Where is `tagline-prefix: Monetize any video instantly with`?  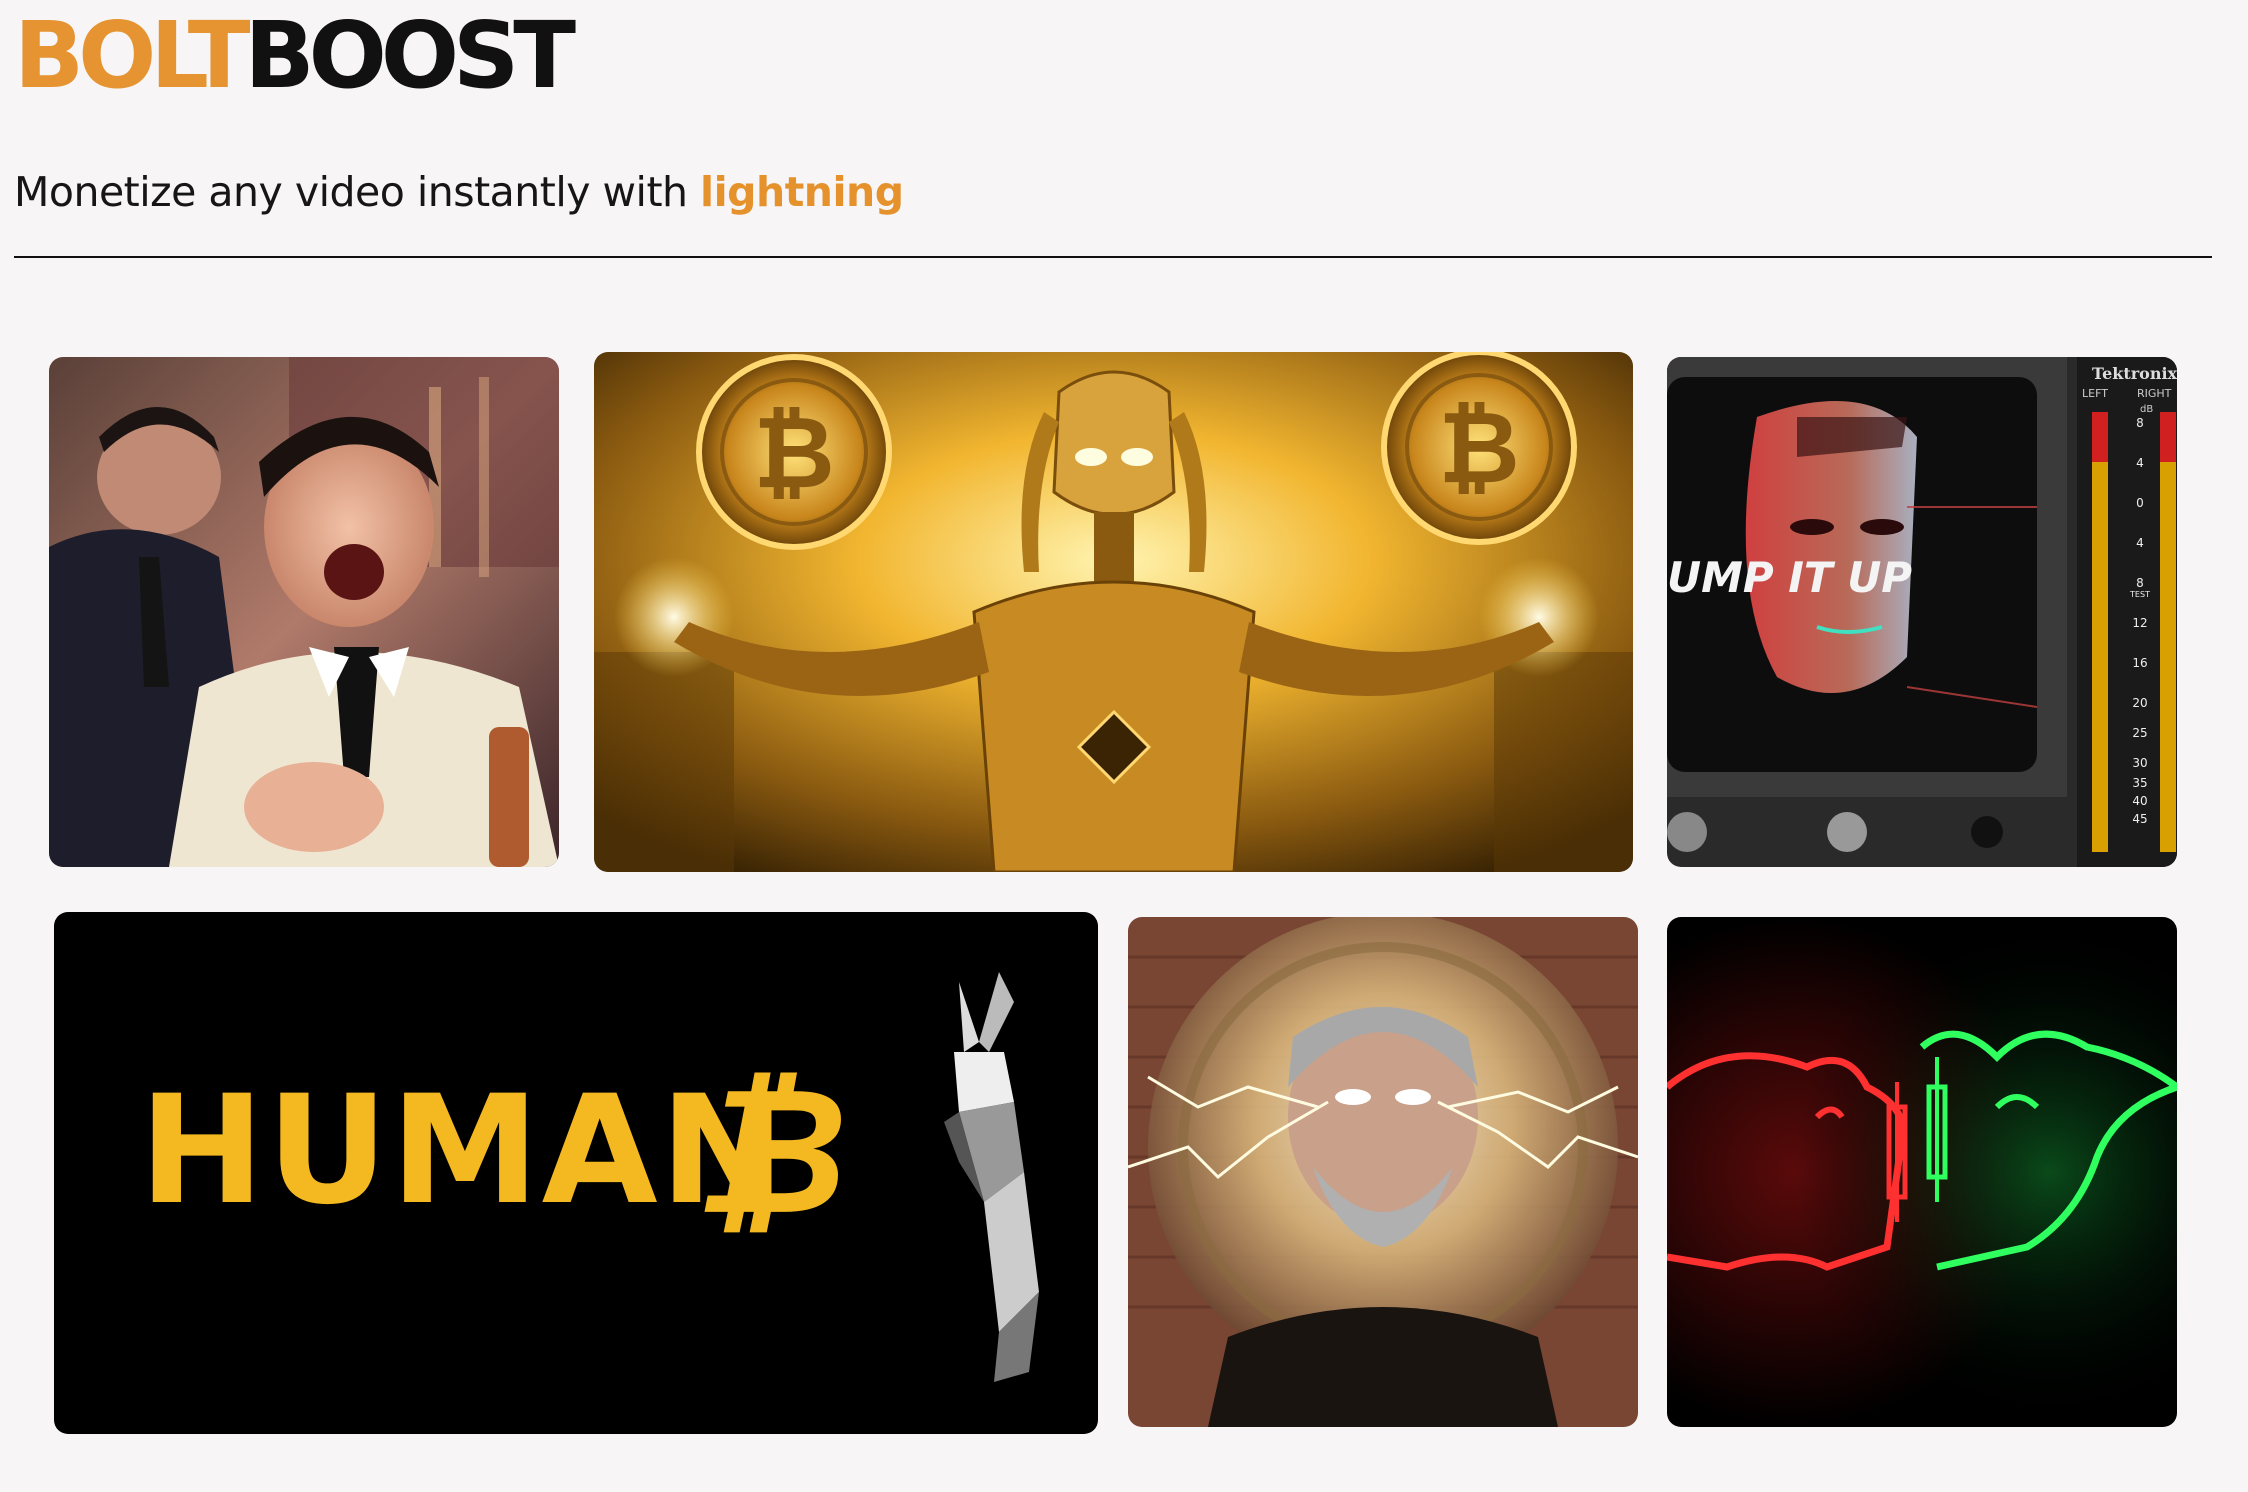 tagline-prefix: Monetize any video instantly with is located at coordinates (357, 192).